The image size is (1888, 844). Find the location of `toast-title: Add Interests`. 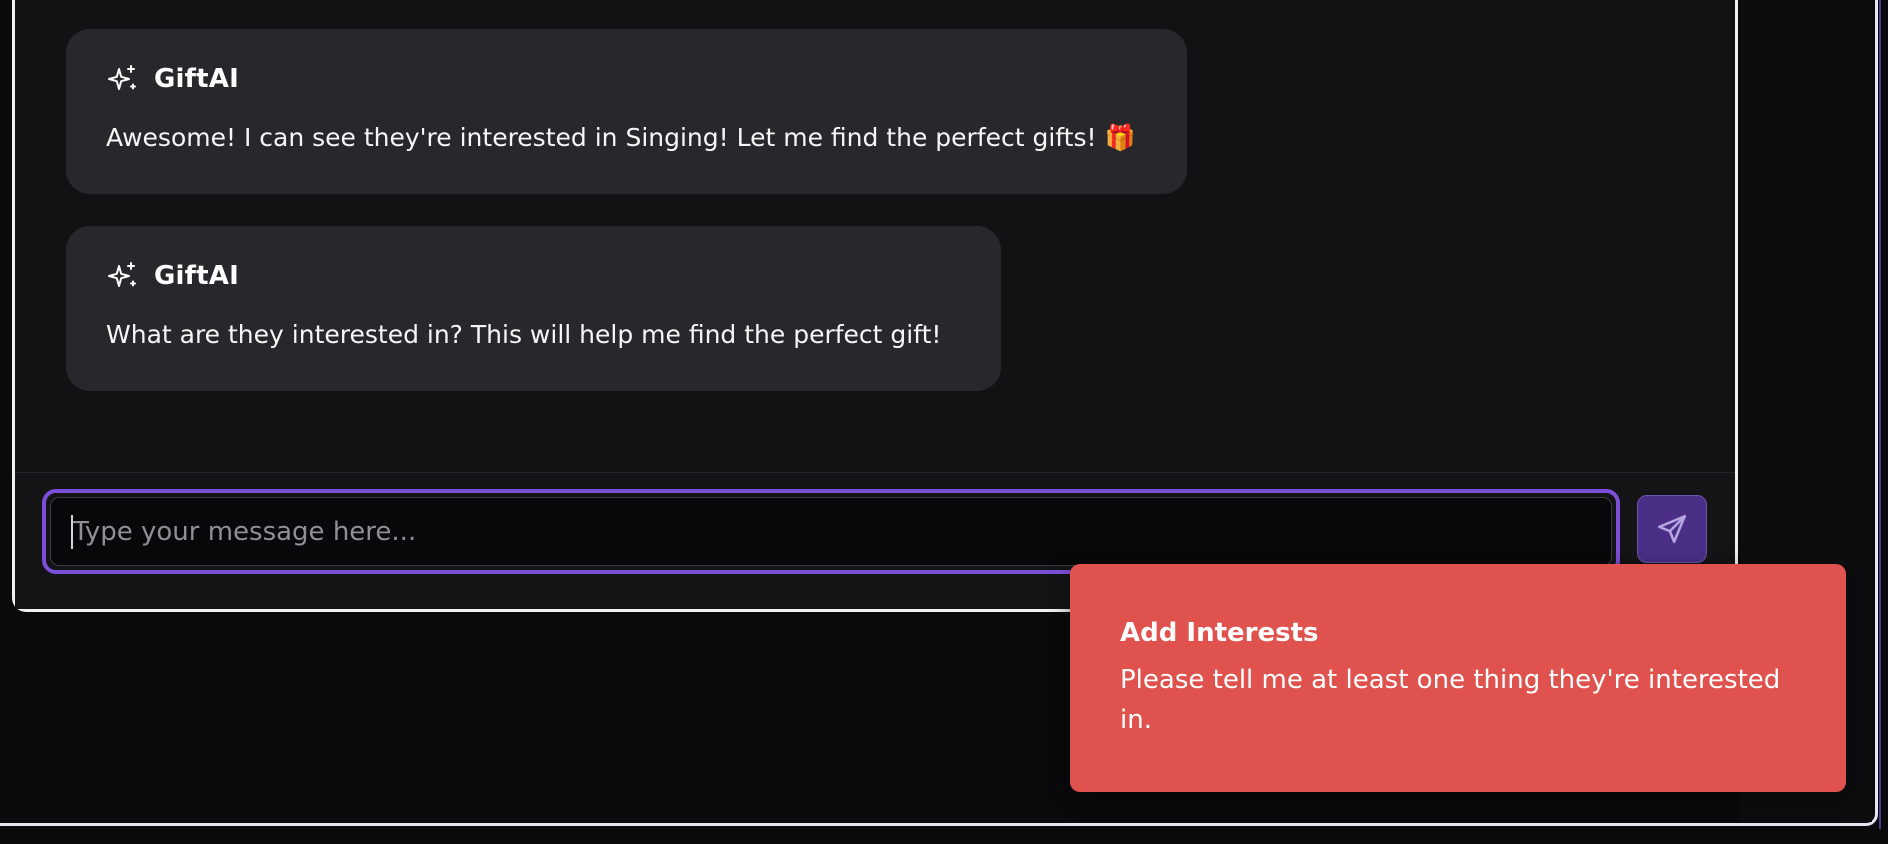

toast-title: Add Interests is located at coordinates (1219, 633).